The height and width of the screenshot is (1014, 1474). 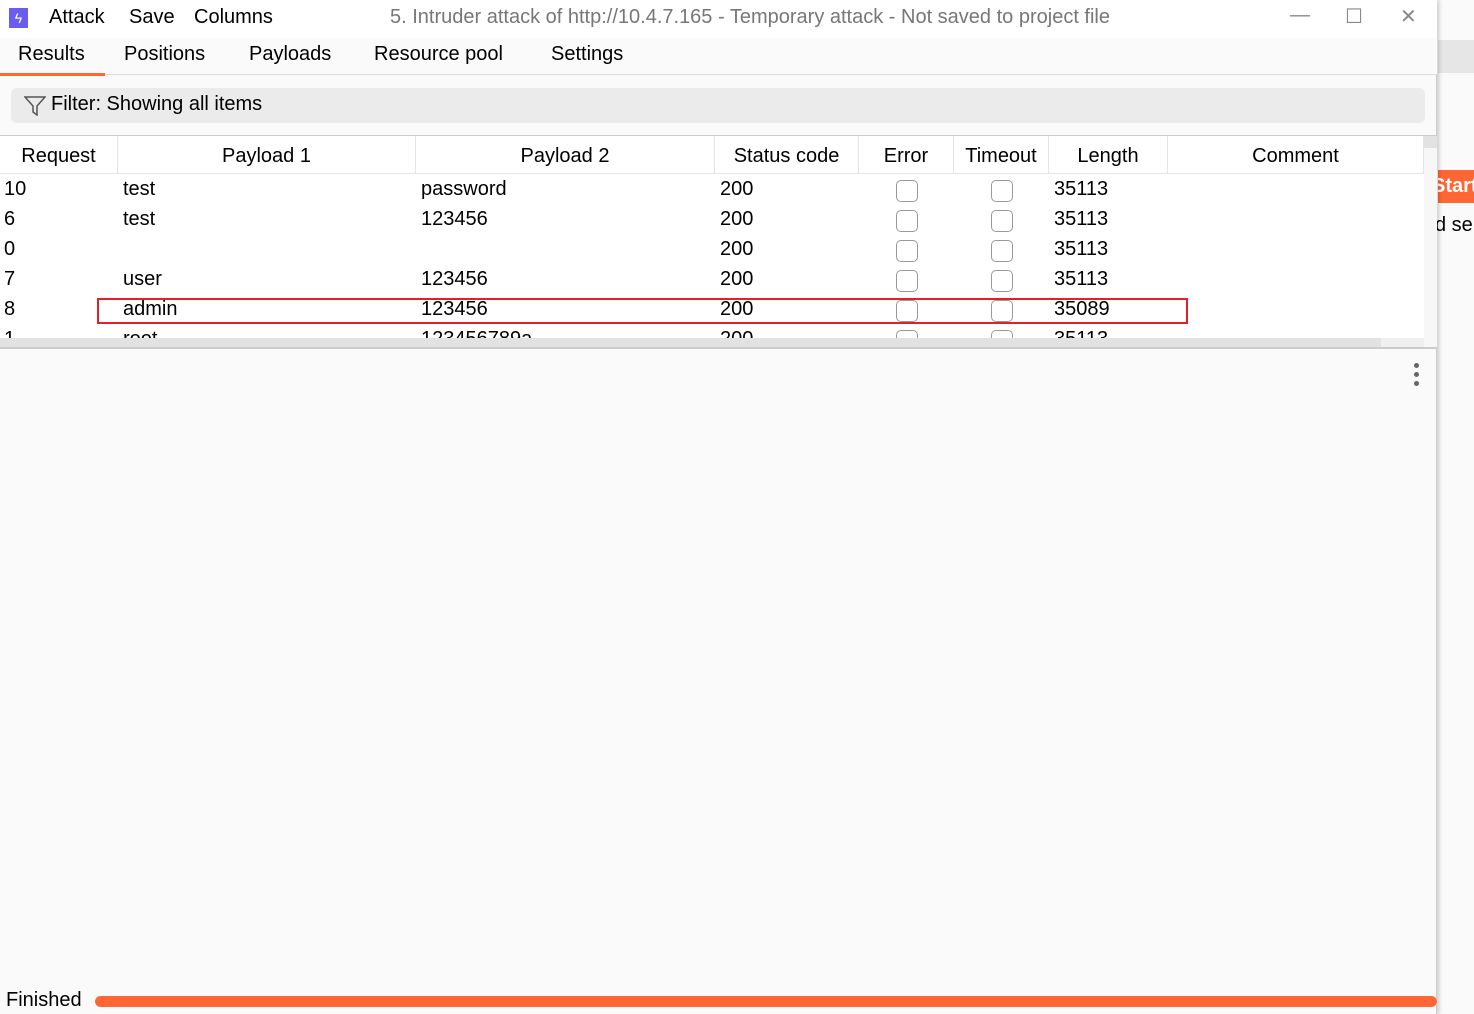 I want to click on vertical-scrollbar, so click(x=1430, y=241).